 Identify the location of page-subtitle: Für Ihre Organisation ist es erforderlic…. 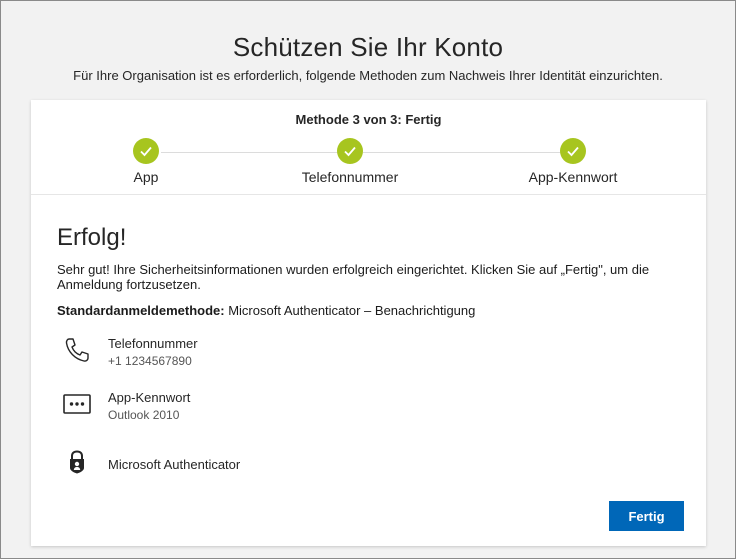
(368, 75).